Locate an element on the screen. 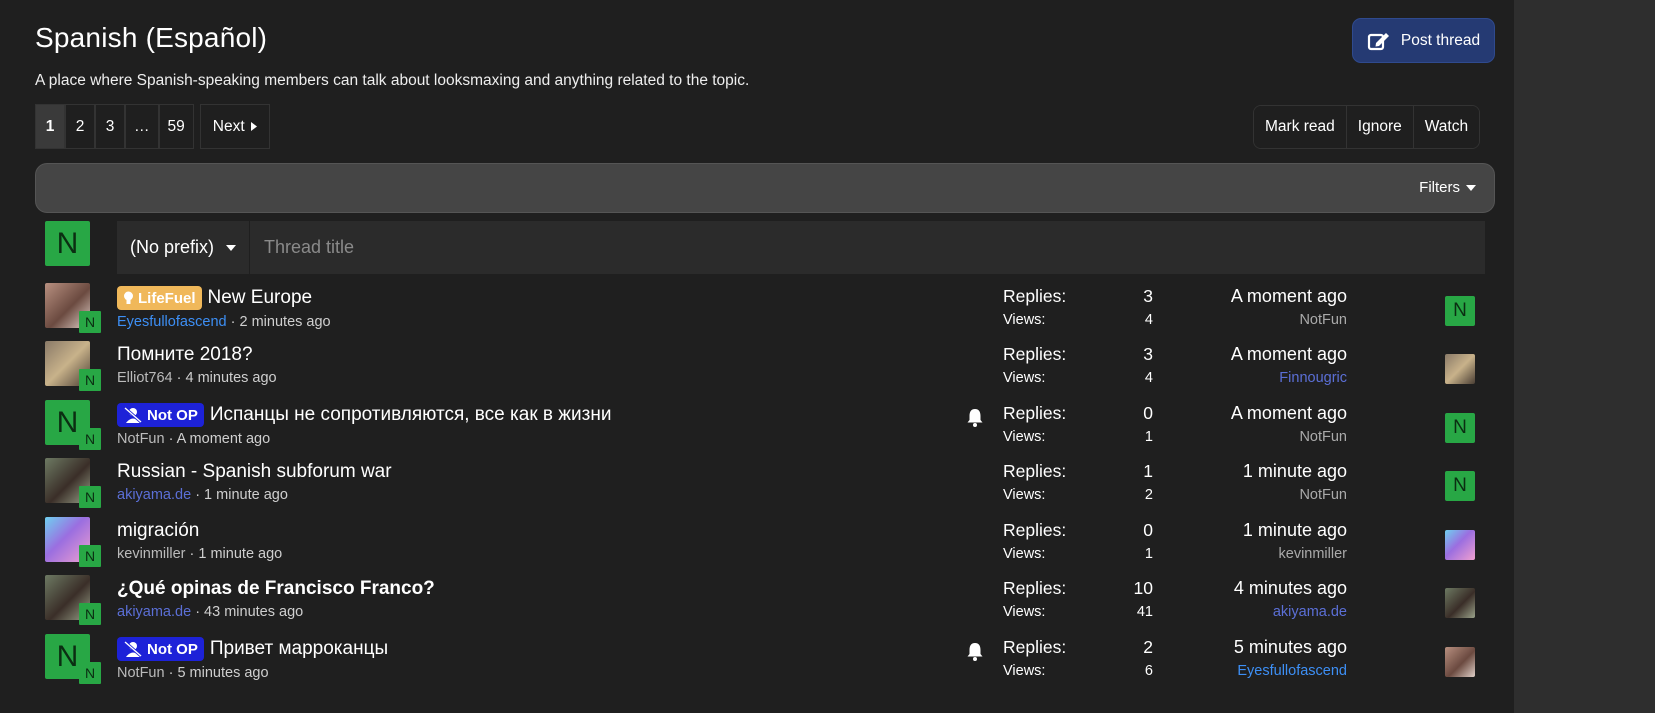 The image size is (1655, 713). thread-title-link: New Europe is located at coordinates (260, 298).